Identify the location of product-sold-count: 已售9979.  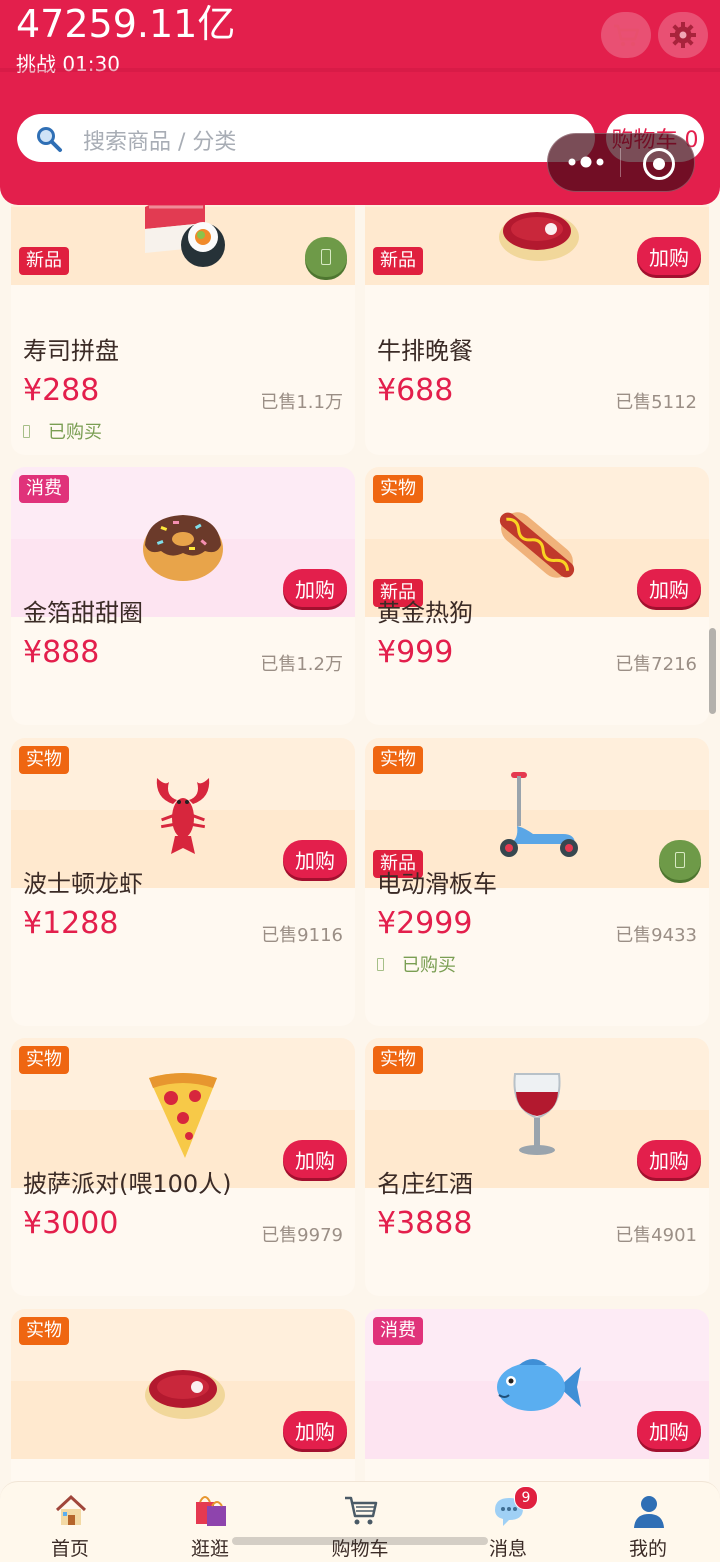
(302, 1235).